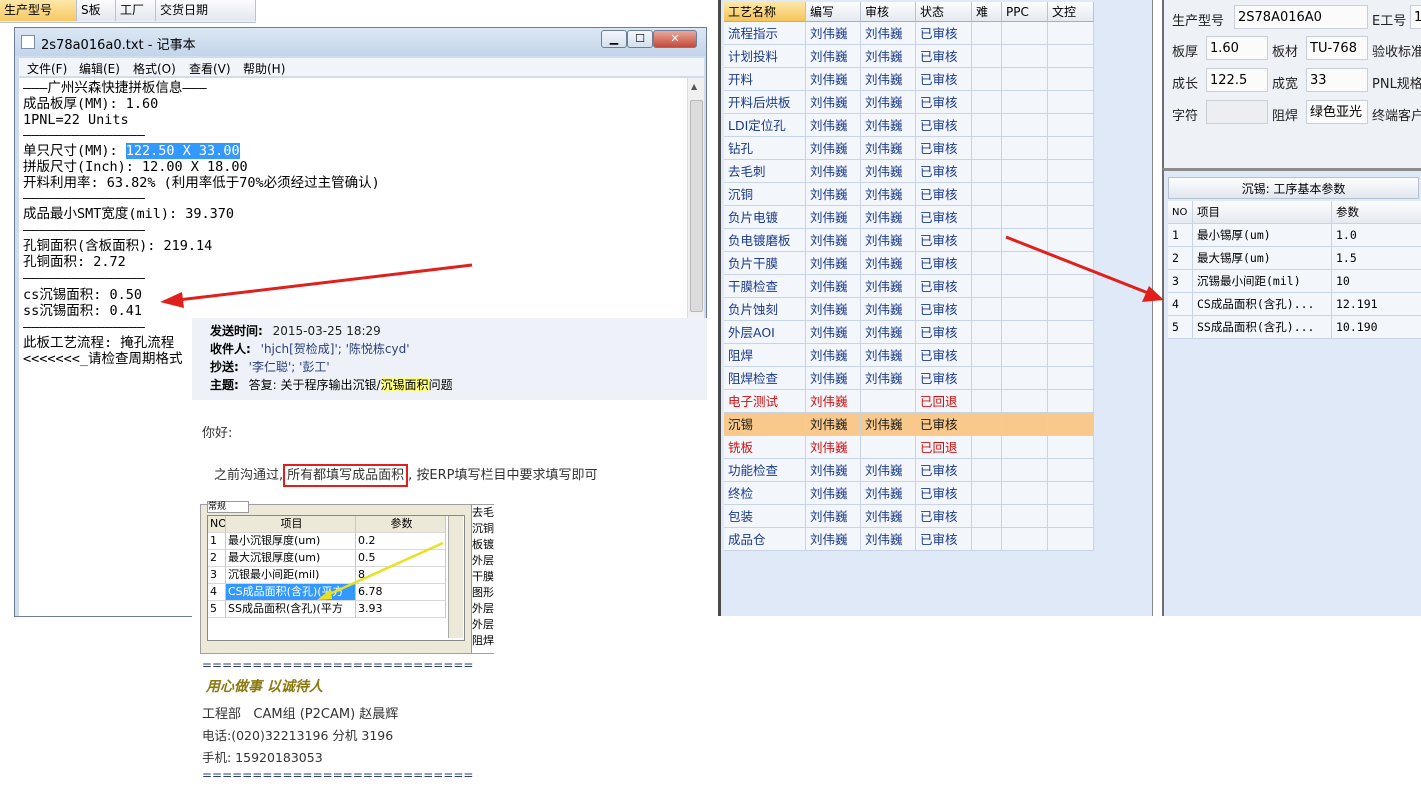  What do you see at coordinates (1071, 12) in the screenshot?
I see `process-col-header: 文控` at bounding box center [1071, 12].